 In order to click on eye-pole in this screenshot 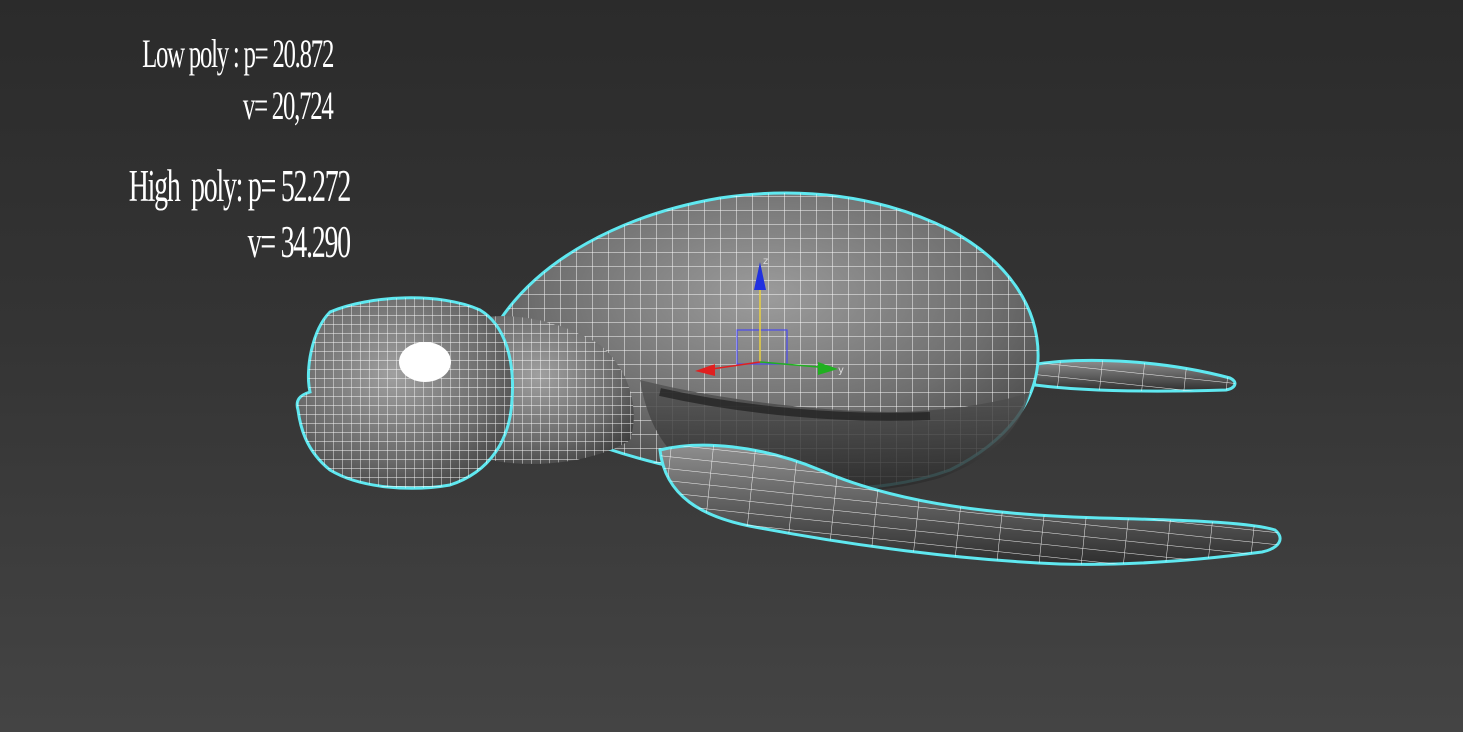, I will do `click(425, 362)`.